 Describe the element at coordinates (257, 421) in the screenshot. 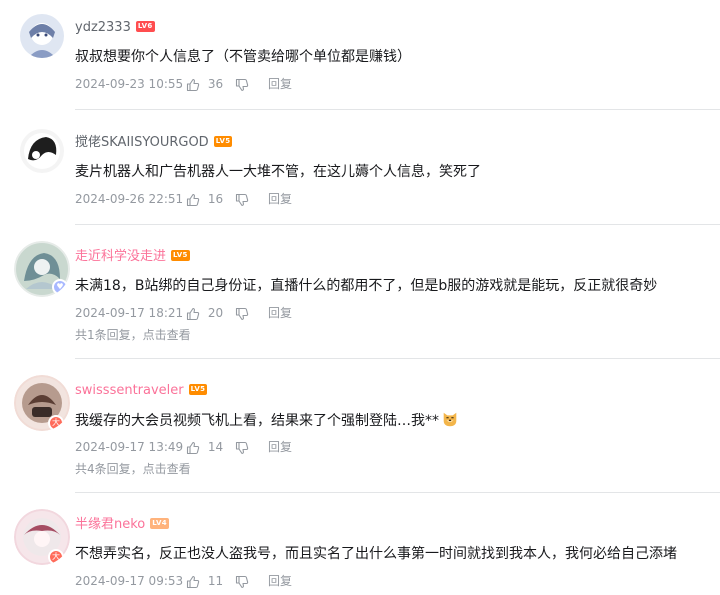

I see `comment-text-content: 我缓存的大会员视频飞机上看，结果来了个强制登陆…我**` at that location.